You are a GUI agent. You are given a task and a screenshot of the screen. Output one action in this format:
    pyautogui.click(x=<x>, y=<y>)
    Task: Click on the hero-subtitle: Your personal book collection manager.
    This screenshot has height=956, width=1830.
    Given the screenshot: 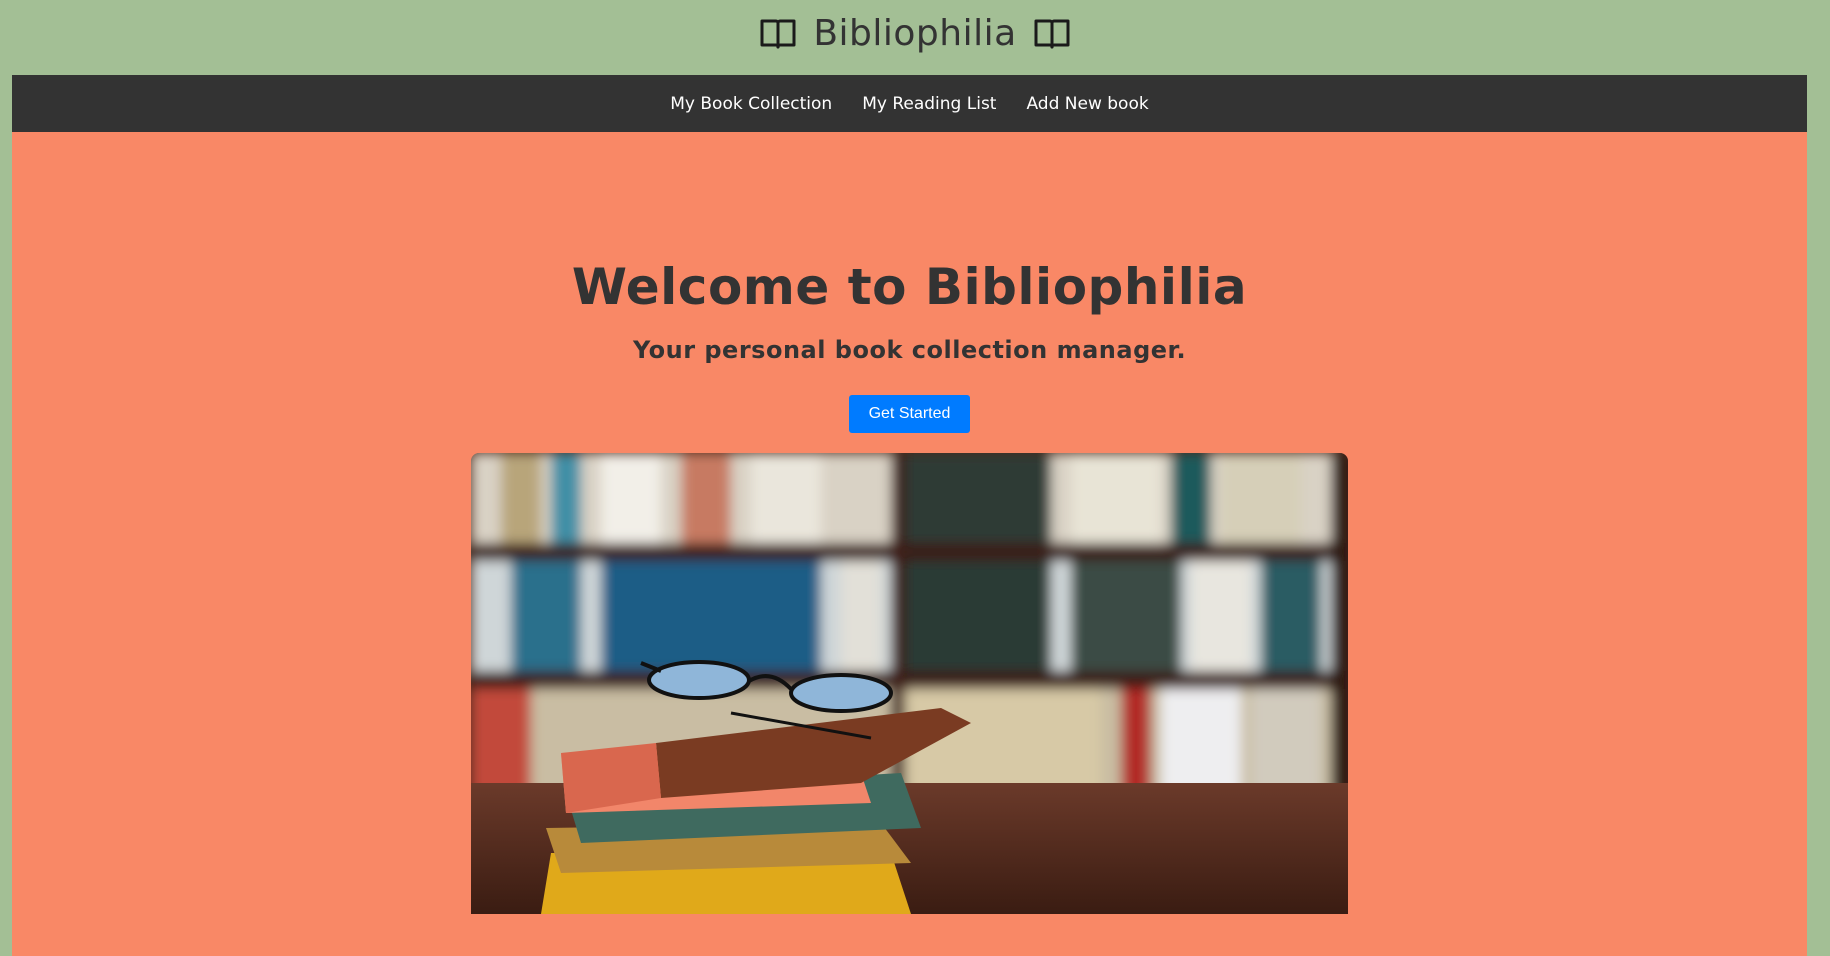 What is the action you would take?
    pyautogui.click(x=909, y=350)
    